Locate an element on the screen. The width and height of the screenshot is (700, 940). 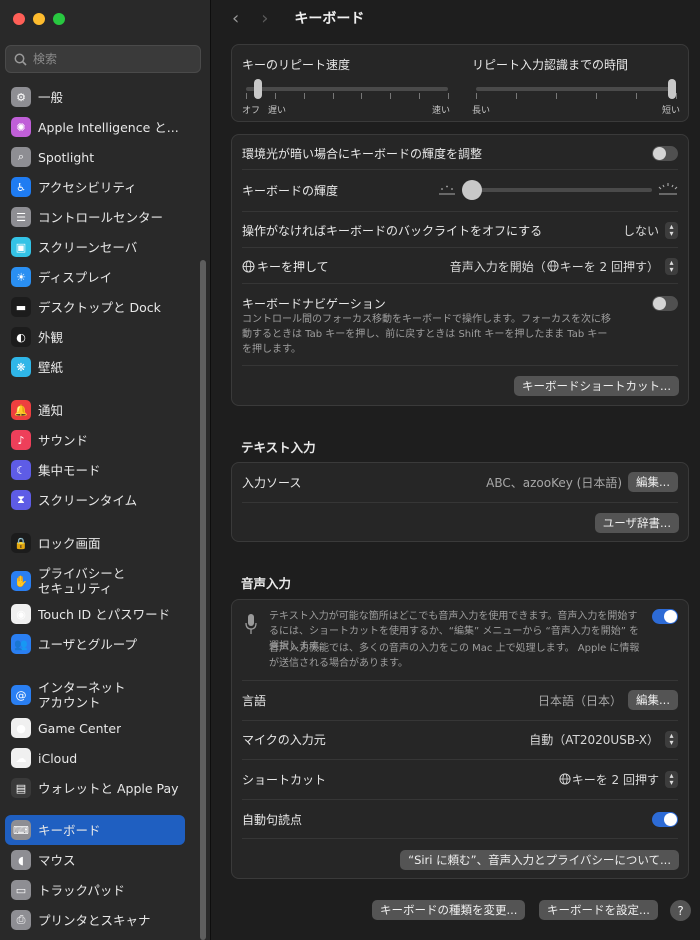
key-repeat-rate-slider is located at coordinates (347, 89).